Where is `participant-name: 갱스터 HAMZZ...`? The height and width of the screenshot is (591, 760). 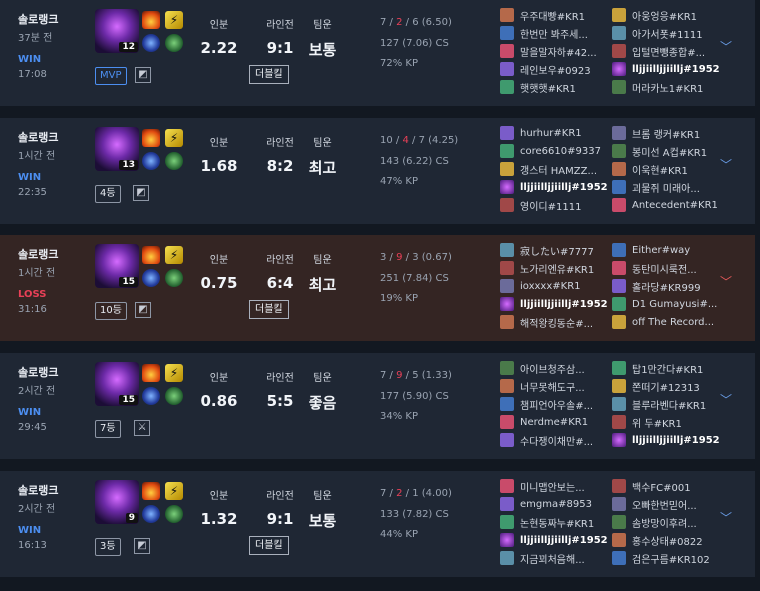 participant-name: 갱스터 HAMZZ... is located at coordinates (558, 169).